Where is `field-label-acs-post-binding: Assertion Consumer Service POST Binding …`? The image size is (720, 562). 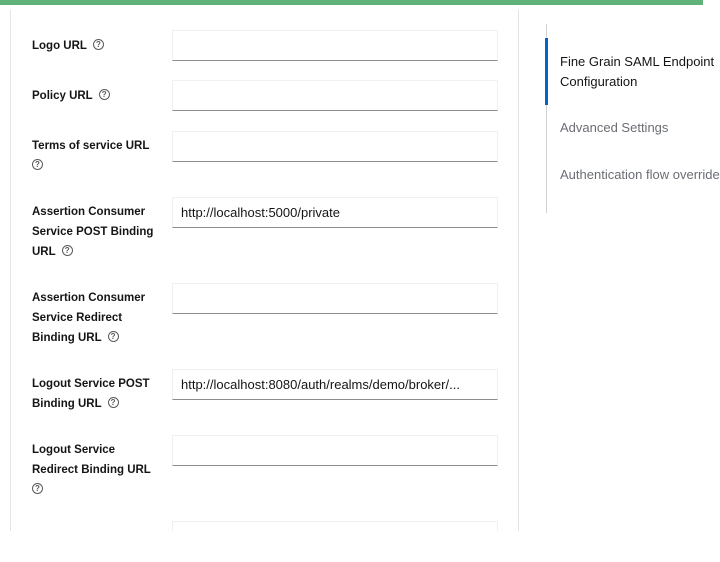 field-label-acs-post-binding: Assertion Consumer Service POST Binding … is located at coordinates (93, 232).